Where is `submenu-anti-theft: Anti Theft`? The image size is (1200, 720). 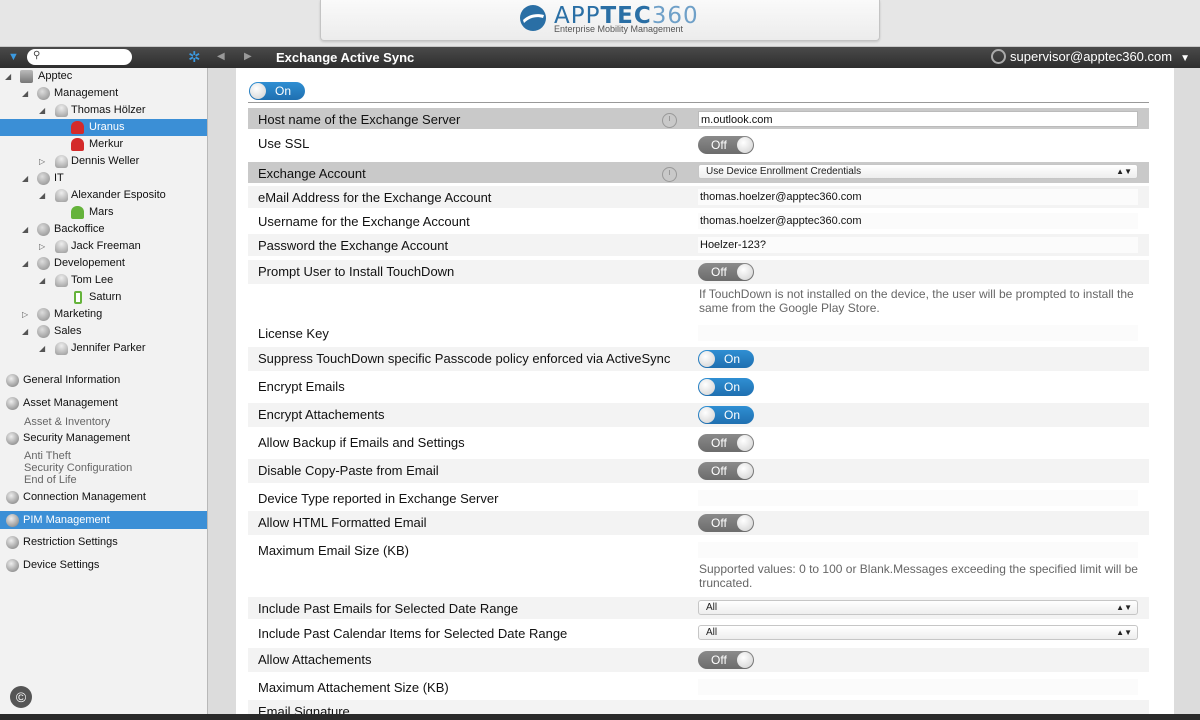 submenu-anti-theft: Anti Theft is located at coordinates (47, 456).